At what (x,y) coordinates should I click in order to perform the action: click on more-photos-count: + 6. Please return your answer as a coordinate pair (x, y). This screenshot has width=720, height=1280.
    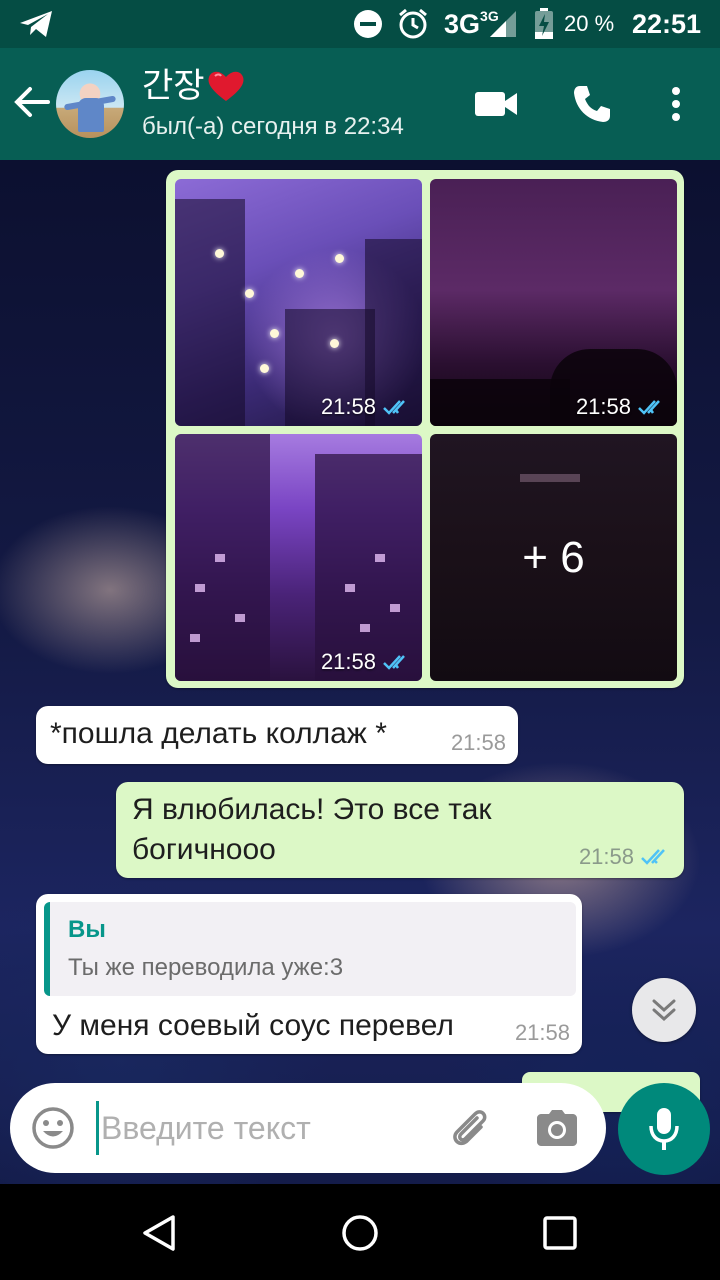
    Looking at the image, I should click on (553, 557).